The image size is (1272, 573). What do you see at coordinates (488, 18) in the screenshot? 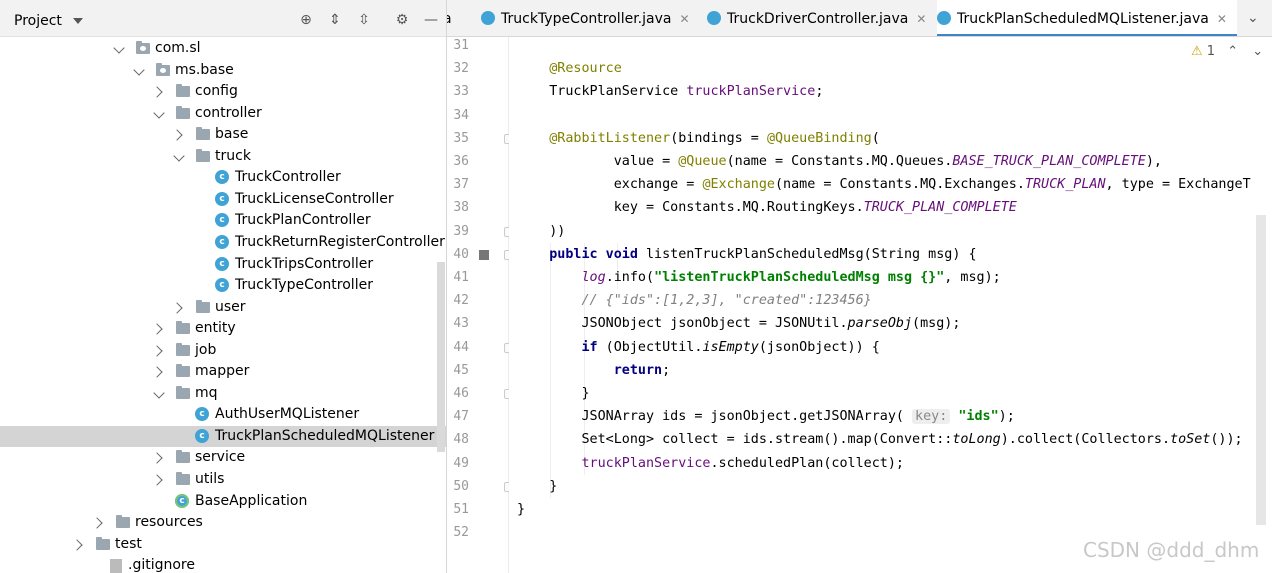
I see `class-icon` at bounding box center [488, 18].